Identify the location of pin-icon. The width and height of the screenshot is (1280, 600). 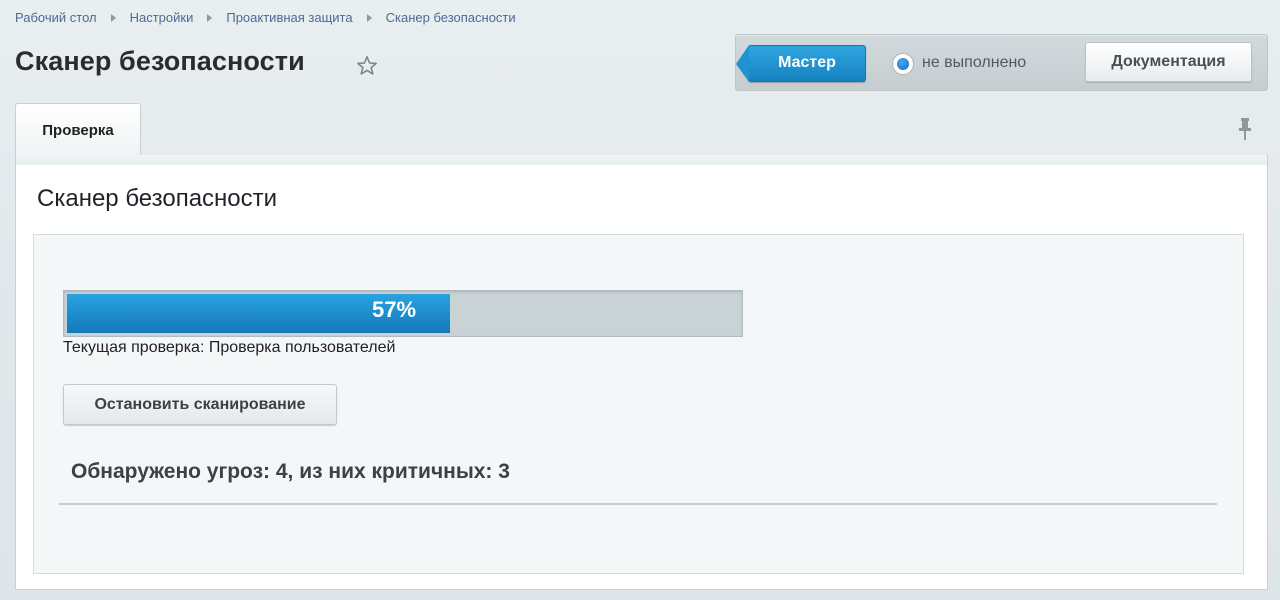
(1245, 129).